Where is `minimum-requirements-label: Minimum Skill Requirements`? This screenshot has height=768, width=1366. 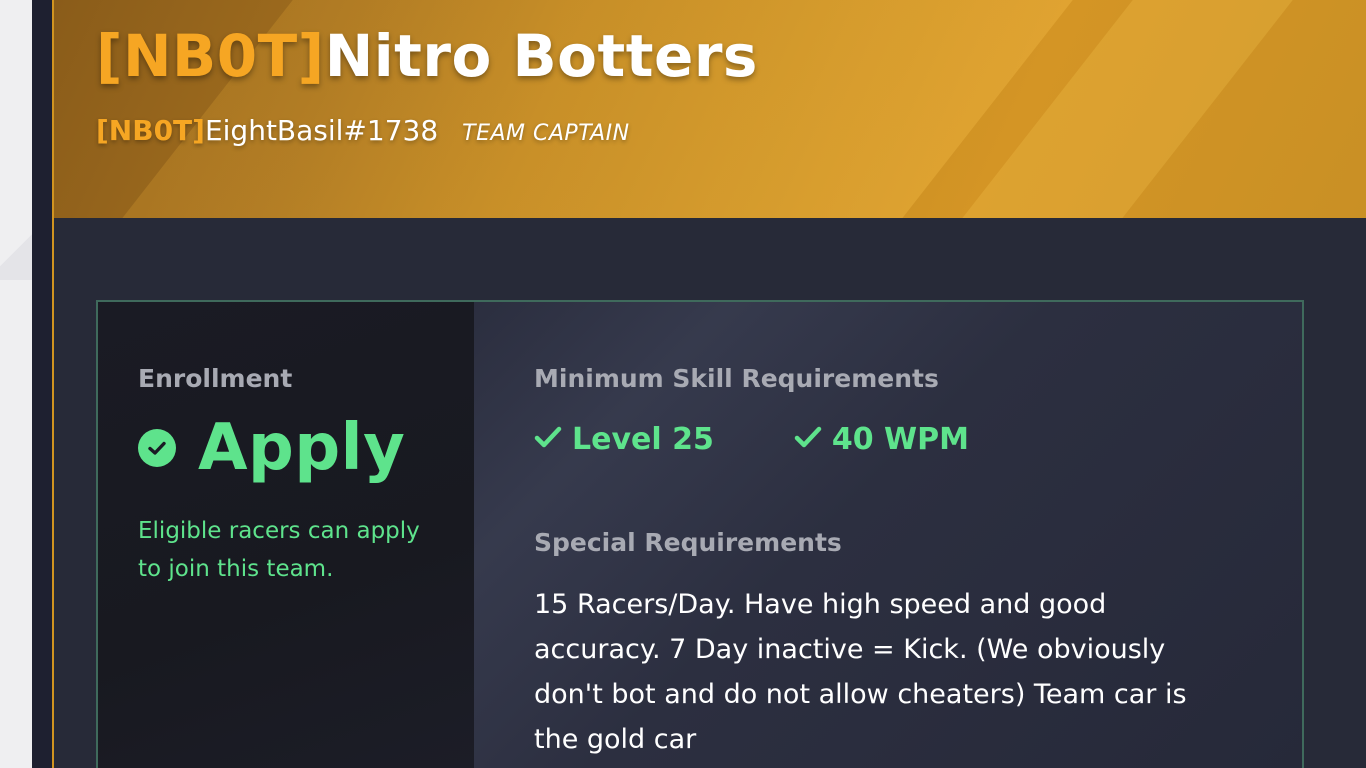 minimum-requirements-label: Minimum Skill Requirements is located at coordinates (736, 378).